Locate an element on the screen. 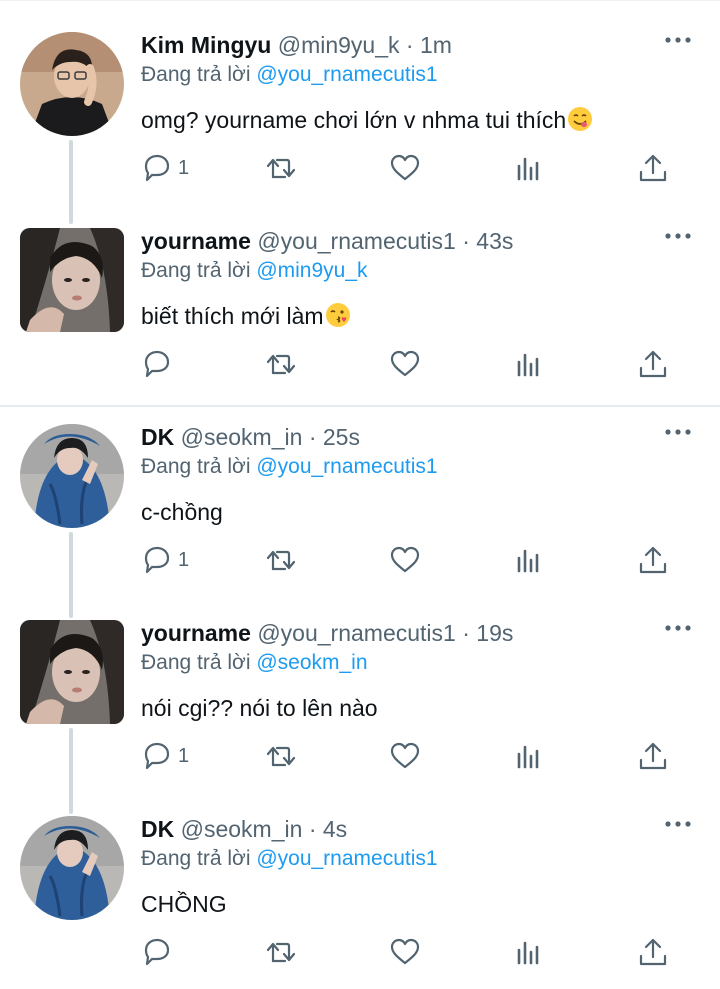 The image size is (720, 989). replying-to: Đang trả lời @seokm_in is located at coordinates (254, 663).